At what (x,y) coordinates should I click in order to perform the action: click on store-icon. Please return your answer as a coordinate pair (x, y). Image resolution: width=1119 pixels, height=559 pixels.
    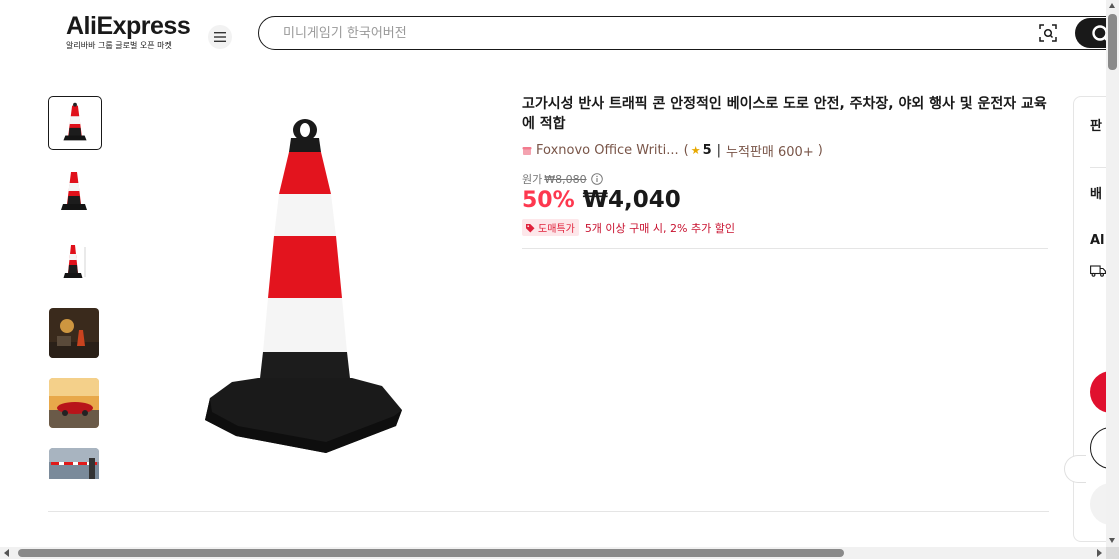
    Looking at the image, I should click on (527, 150).